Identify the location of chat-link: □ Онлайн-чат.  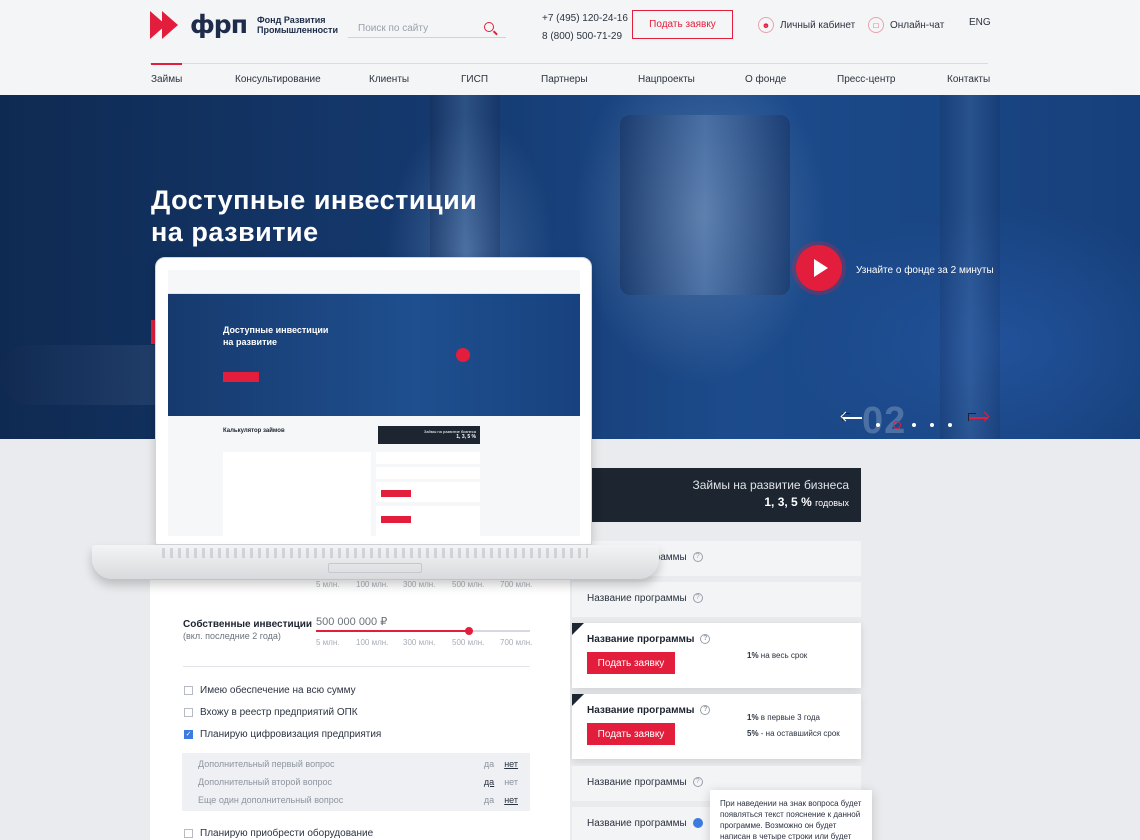
(906, 25).